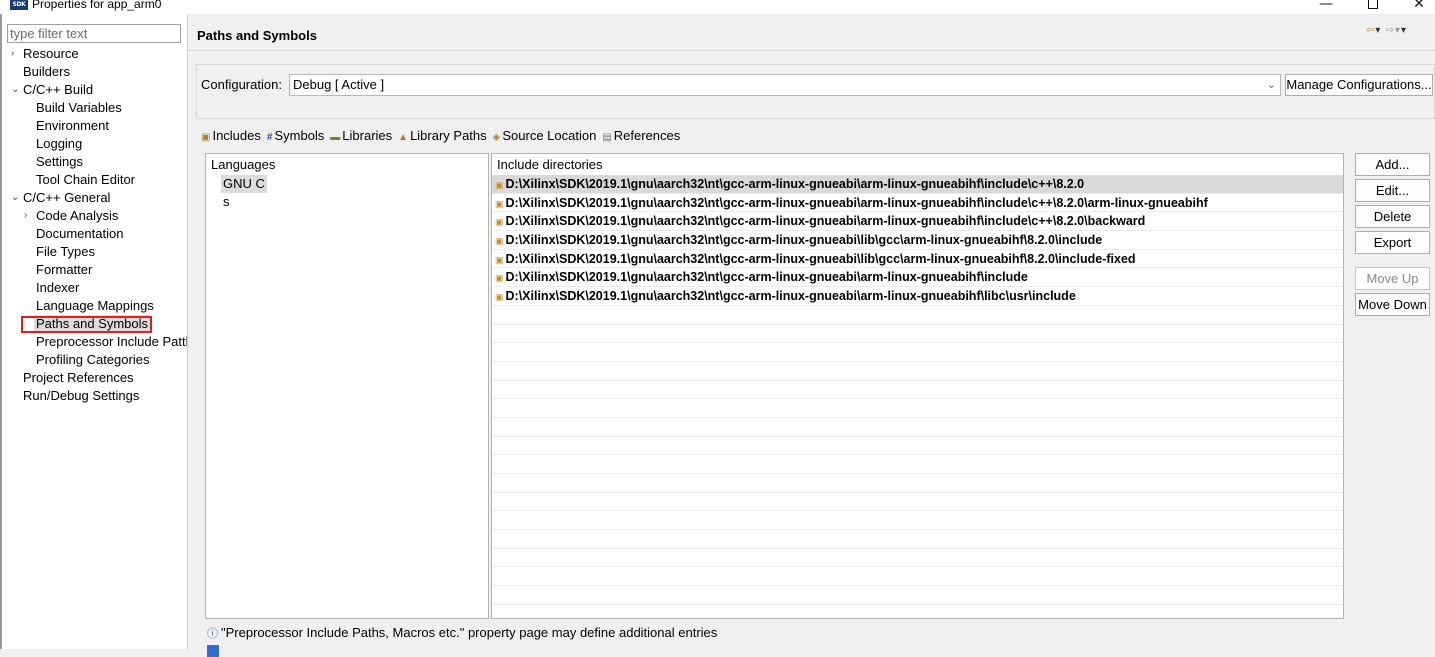  I want to click on tree-item-project-references: Project References, so click(93, 378).